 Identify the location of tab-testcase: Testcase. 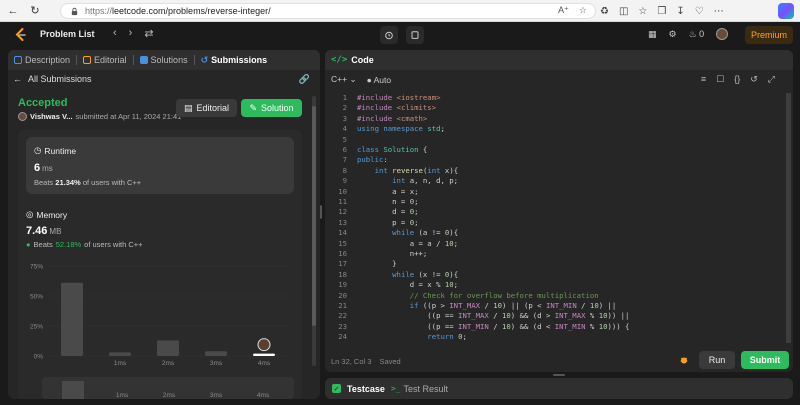
(366, 389).